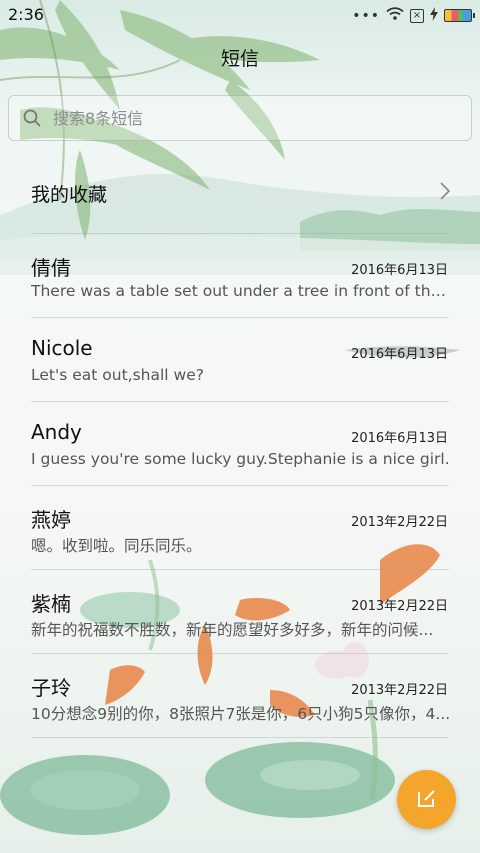 Image resolution: width=480 pixels, height=853 pixels. Describe the element at coordinates (51, 688) in the screenshot. I see `contact-name: 子玲` at that location.